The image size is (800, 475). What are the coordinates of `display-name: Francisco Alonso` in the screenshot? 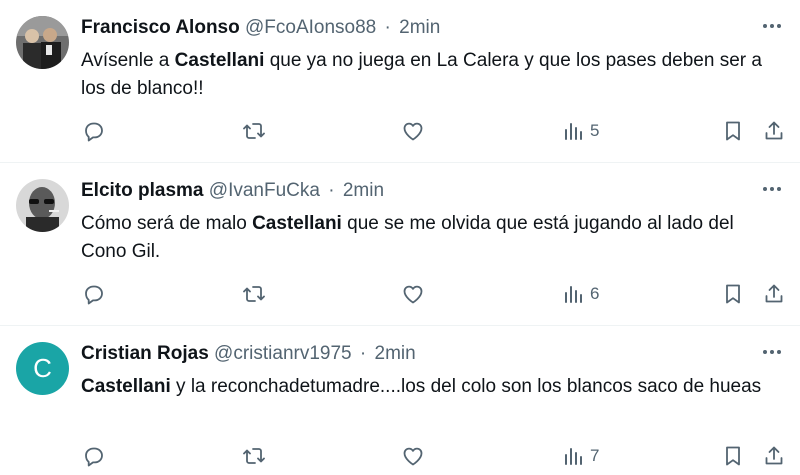 It's located at (160, 27).